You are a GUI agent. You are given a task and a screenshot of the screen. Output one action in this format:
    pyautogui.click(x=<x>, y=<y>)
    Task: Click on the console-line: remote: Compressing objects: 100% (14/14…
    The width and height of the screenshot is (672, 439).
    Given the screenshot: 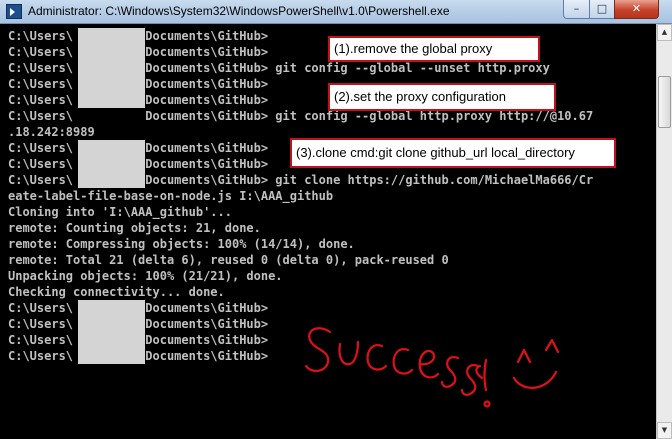 What is the action you would take?
    pyautogui.click(x=181, y=244)
    